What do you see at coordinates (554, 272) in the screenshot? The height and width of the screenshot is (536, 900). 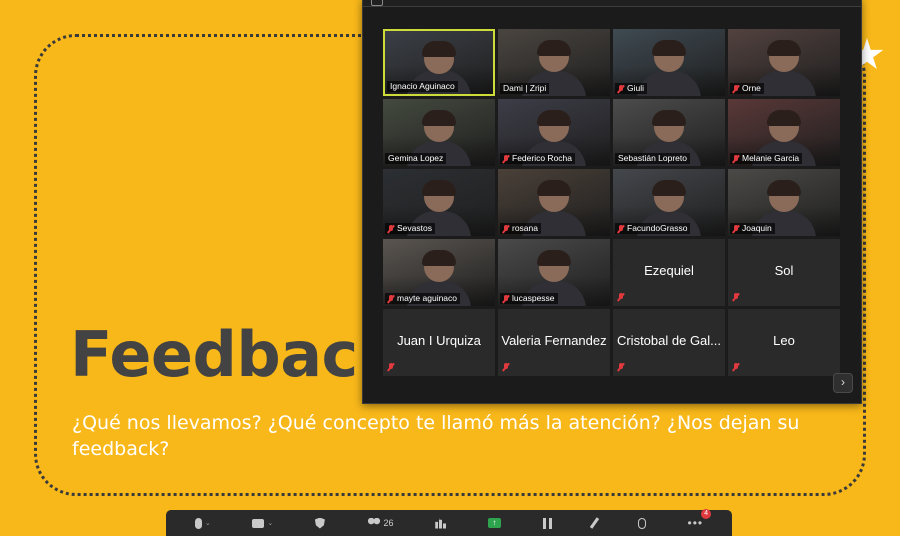 I see `participant-tile: lucaspesse` at bounding box center [554, 272].